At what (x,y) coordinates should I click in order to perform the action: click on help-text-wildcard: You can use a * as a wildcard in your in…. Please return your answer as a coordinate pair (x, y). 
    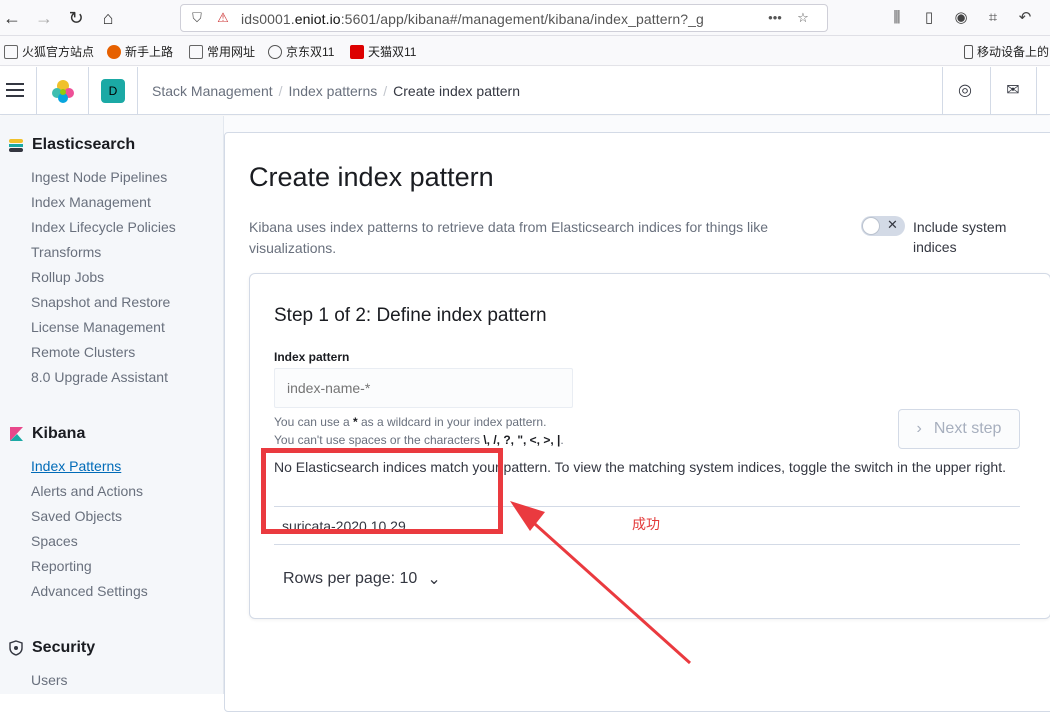
    Looking at the image, I should click on (410, 422).